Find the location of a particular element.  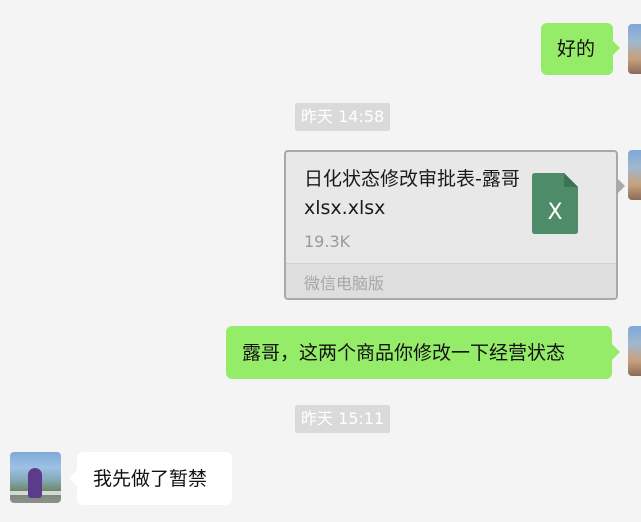

outgoing-message-bubble: 露哥，这两个商品你修改一下经营状态 is located at coordinates (419, 352).